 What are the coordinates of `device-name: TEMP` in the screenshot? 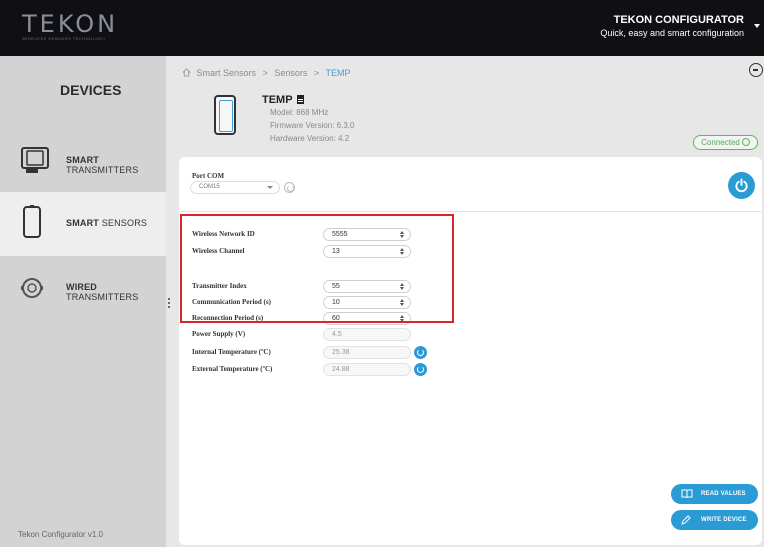 It's located at (283, 100).